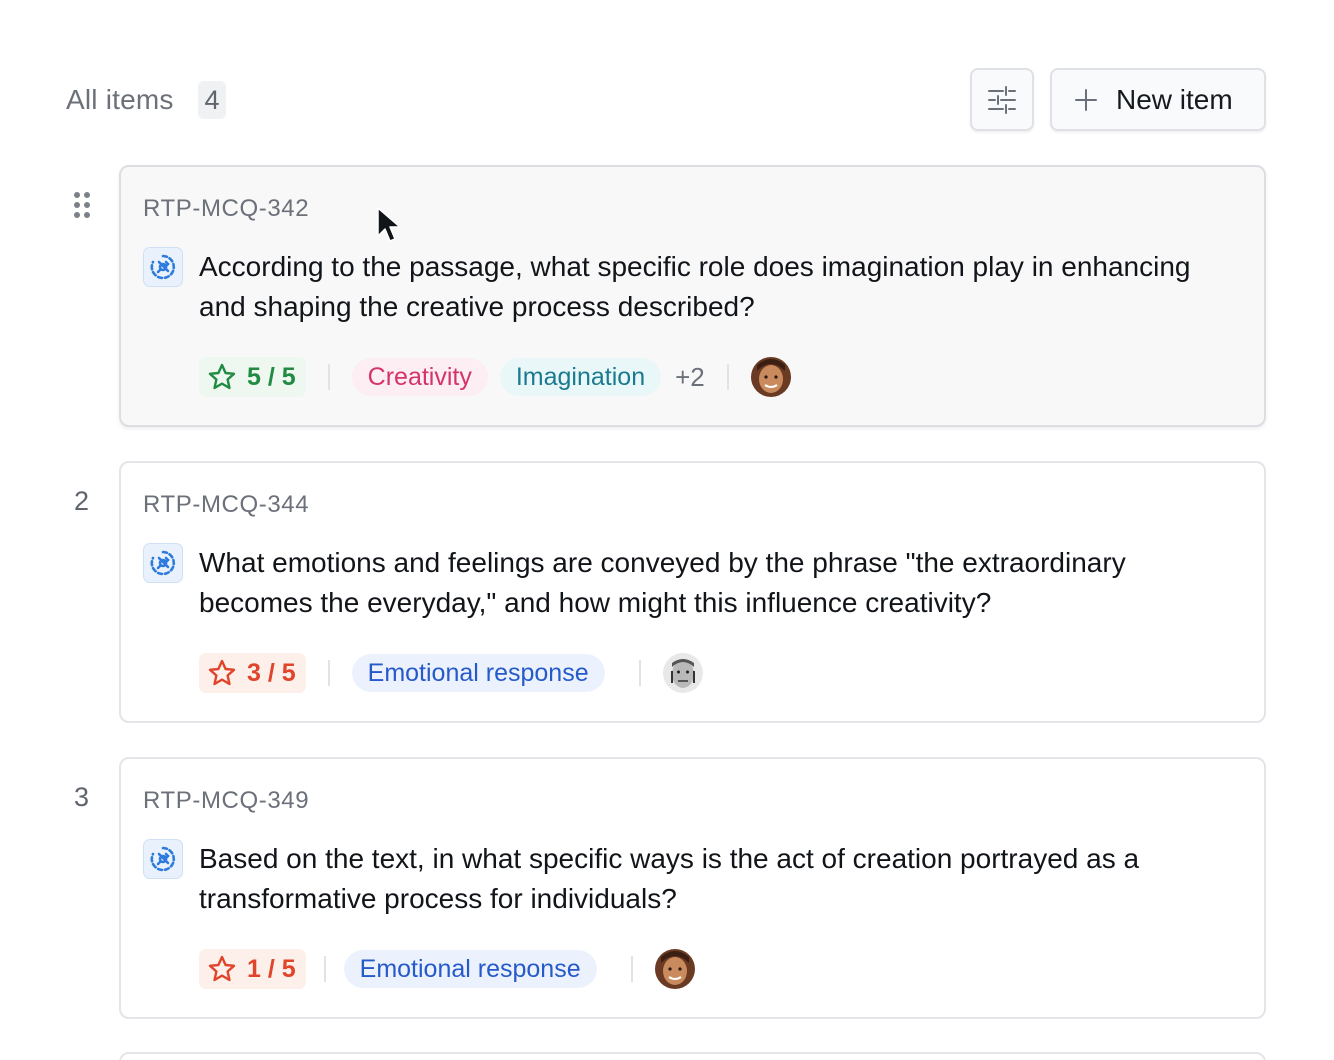 The height and width of the screenshot is (1060, 1334). I want to click on tag-chip: Imagination, so click(580, 377).